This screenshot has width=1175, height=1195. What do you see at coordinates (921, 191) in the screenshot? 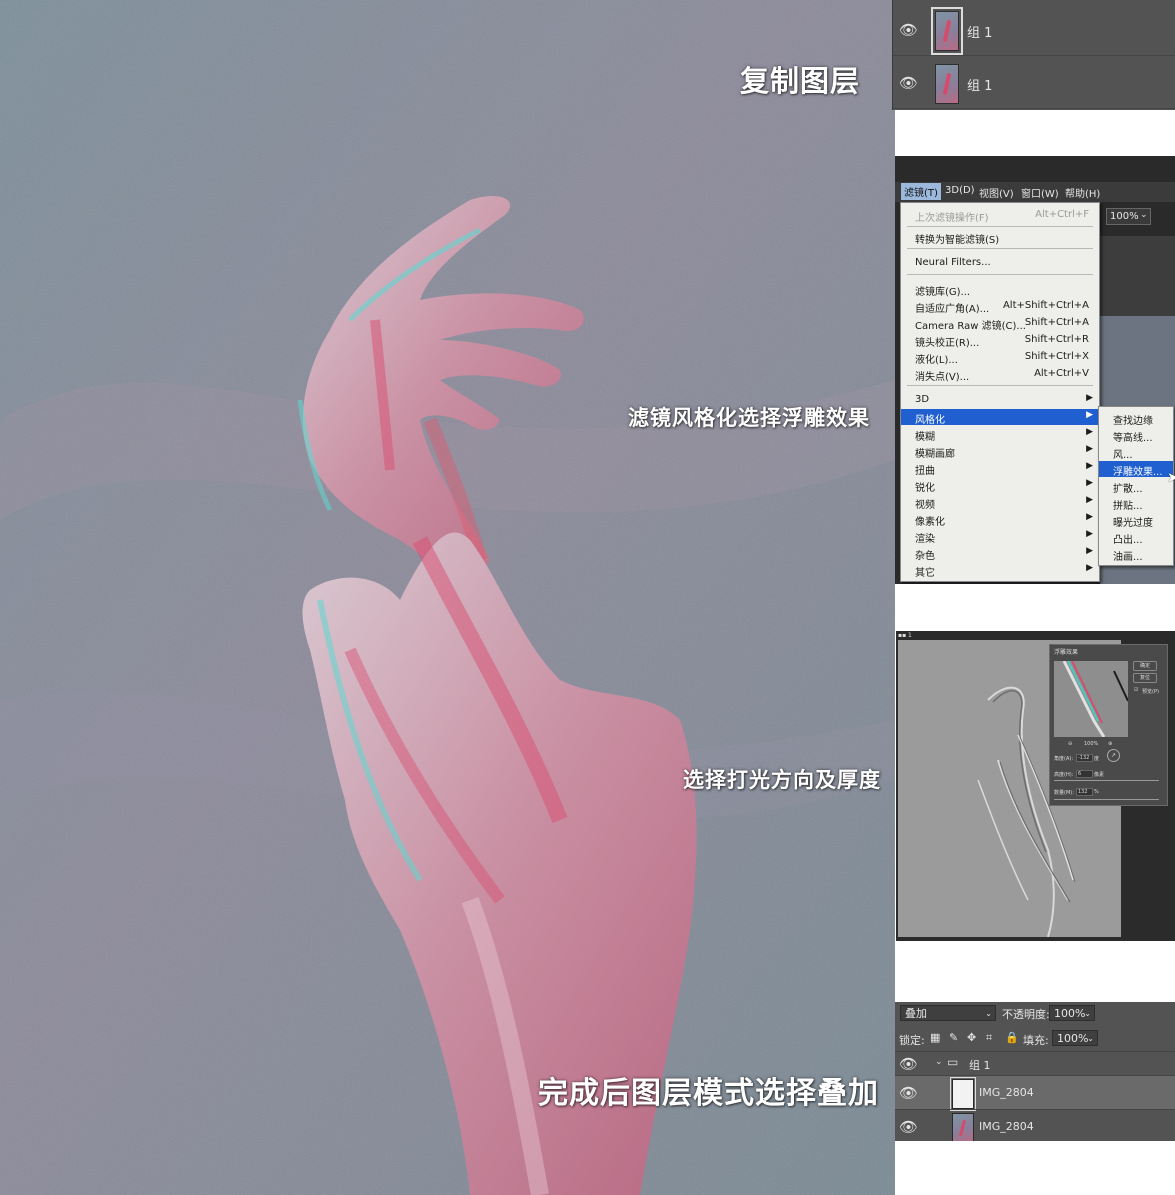
I see `menu-filter: 滤镜(T)` at bounding box center [921, 191].